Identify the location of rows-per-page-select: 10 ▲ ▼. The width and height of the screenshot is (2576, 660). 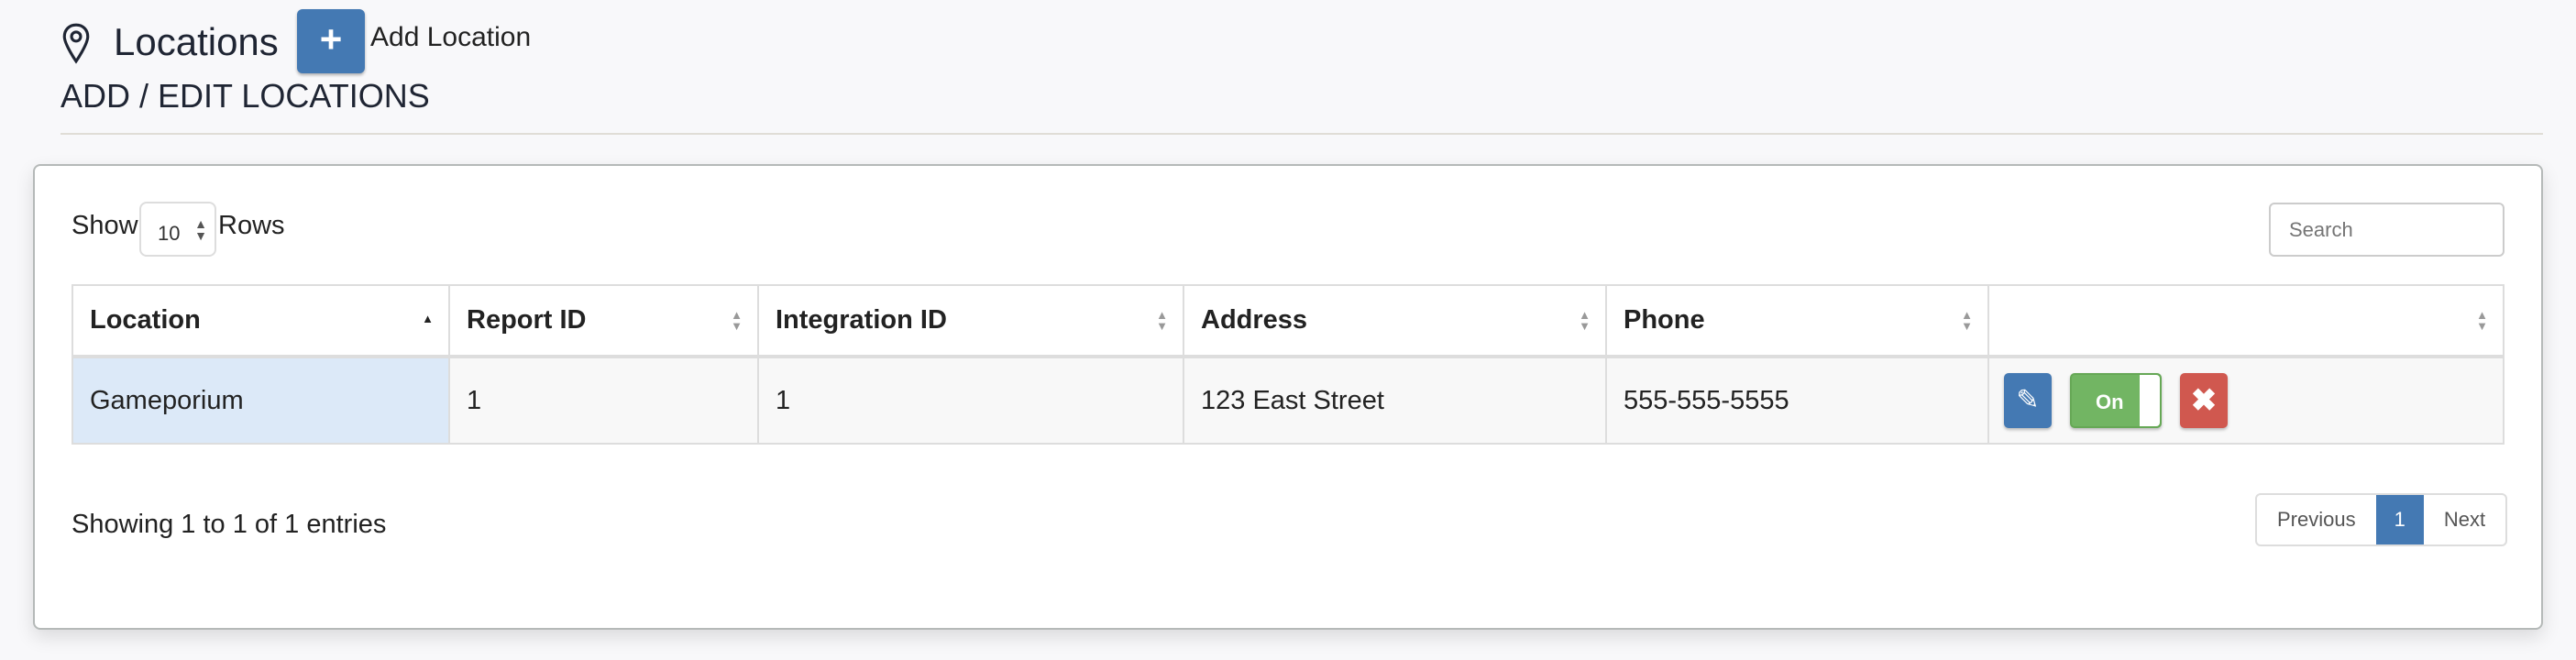
(177, 229).